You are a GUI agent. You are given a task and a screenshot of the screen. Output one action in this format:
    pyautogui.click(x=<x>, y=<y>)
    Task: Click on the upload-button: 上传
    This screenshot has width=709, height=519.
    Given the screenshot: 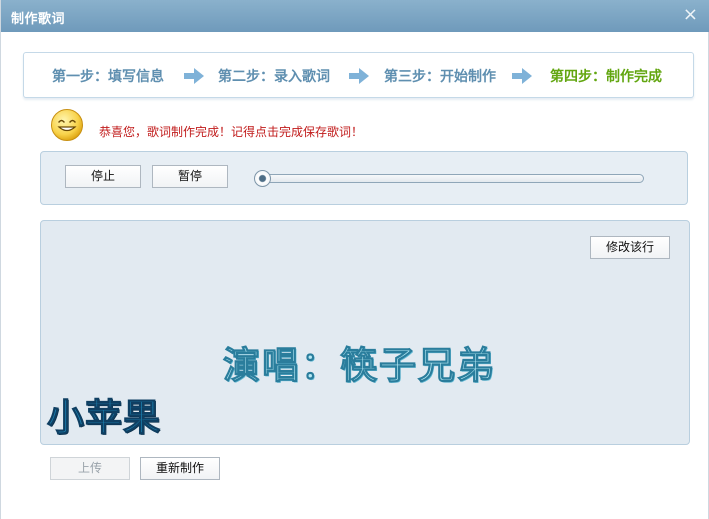 What is the action you would take?
    pyautogui.click(x=90, y=468)
    